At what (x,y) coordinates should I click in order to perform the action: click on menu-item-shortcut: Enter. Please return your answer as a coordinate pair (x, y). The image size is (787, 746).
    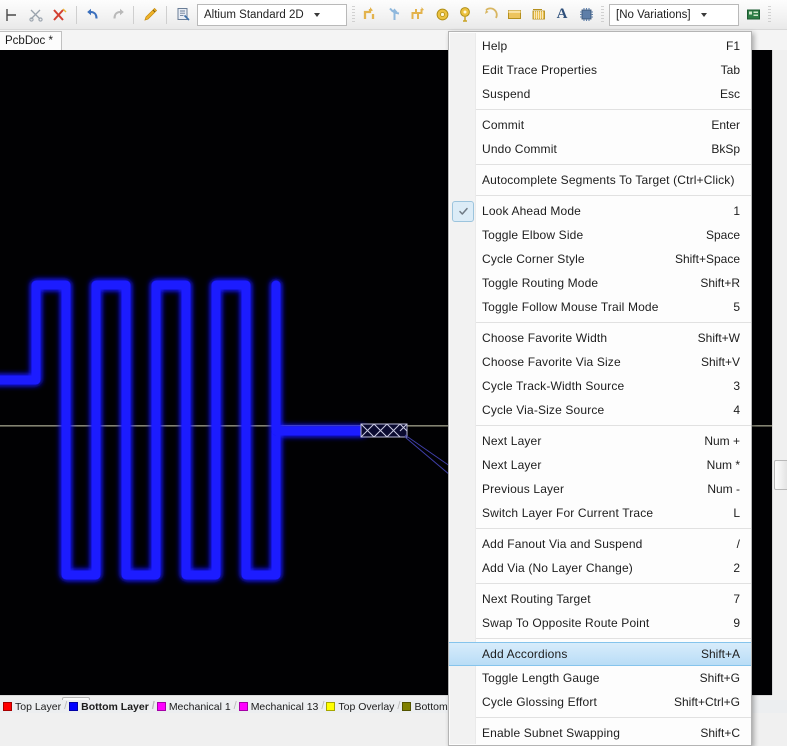
    Looking at the image, I should click on (725, 125).